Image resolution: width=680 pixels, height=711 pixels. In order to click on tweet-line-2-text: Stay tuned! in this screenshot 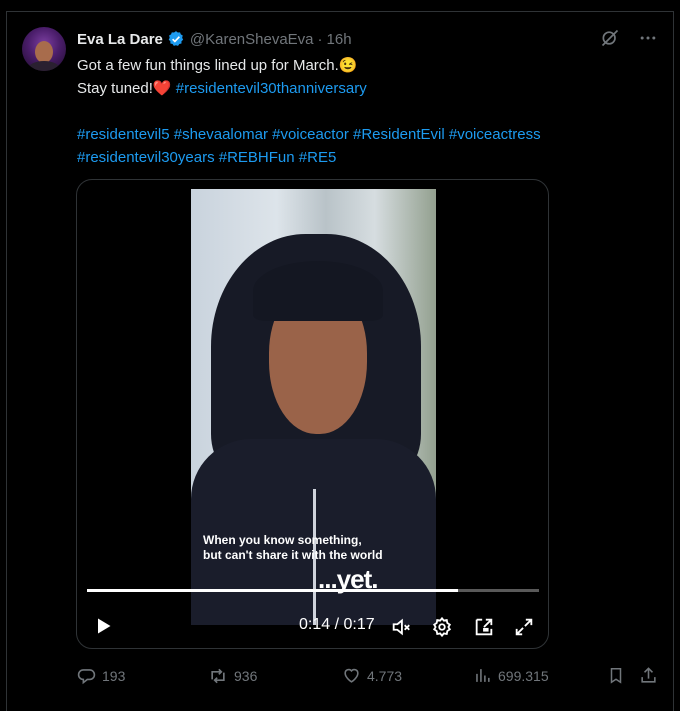, I will do `click(115, 88)`.